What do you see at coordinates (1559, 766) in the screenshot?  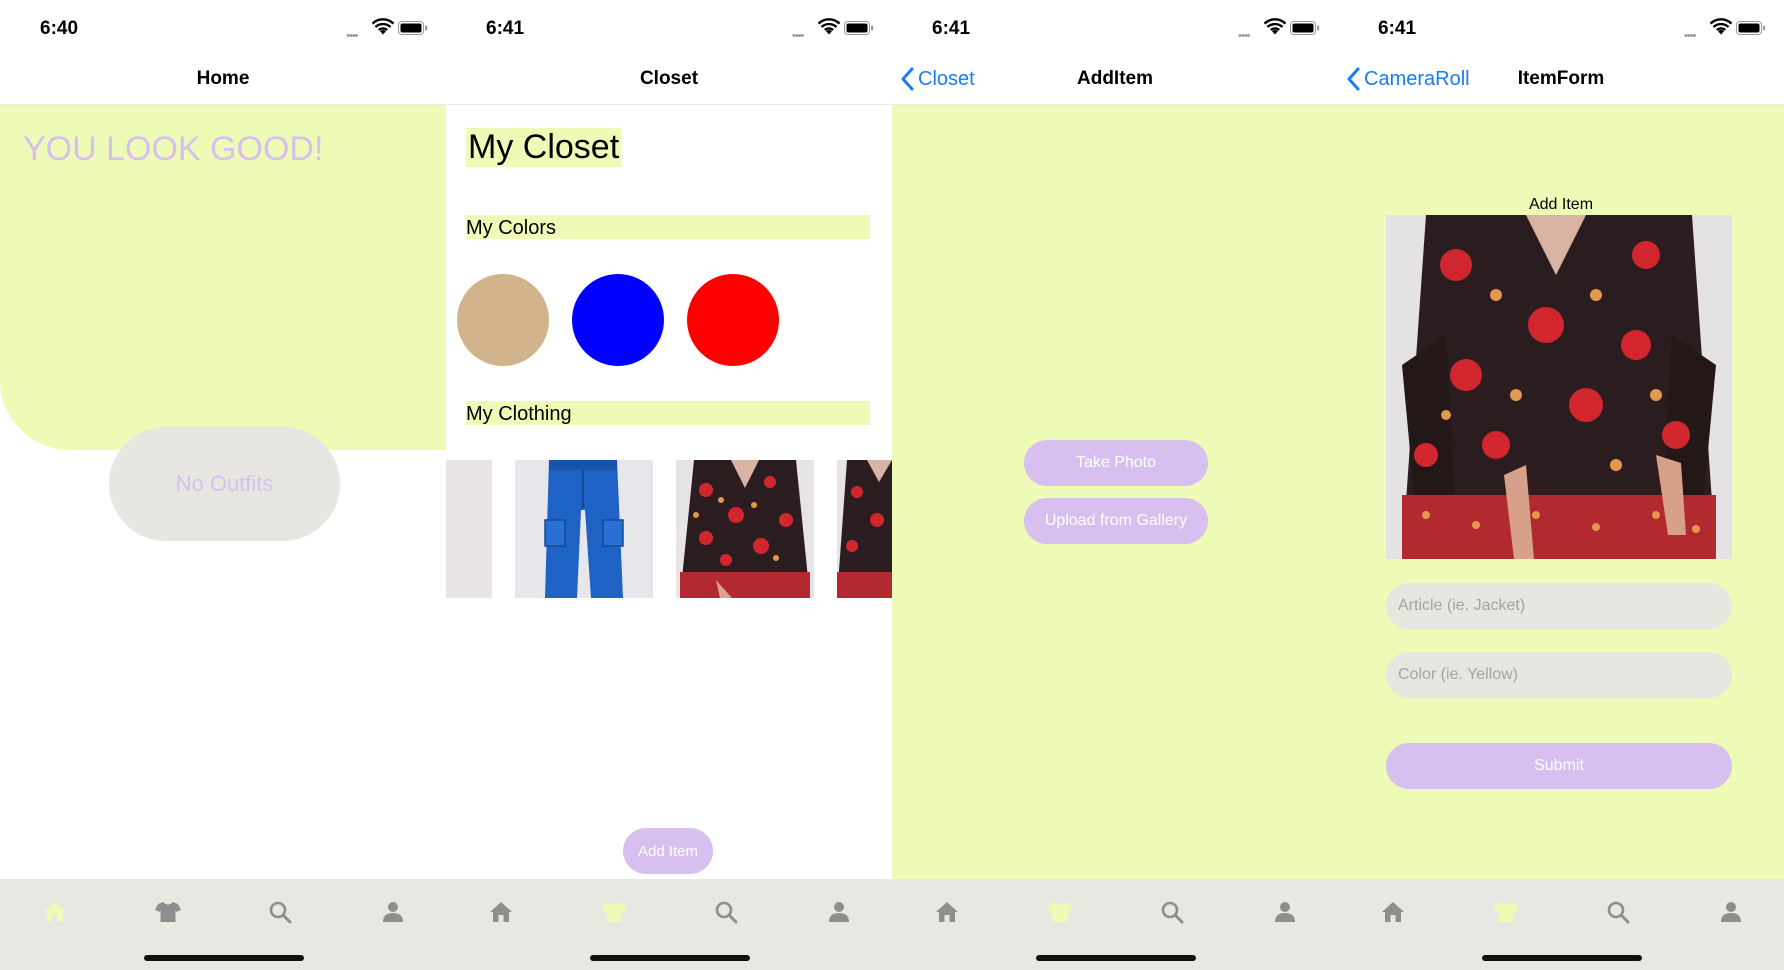 I see `submit-button: Submit` at bounding box center [1559, 766].